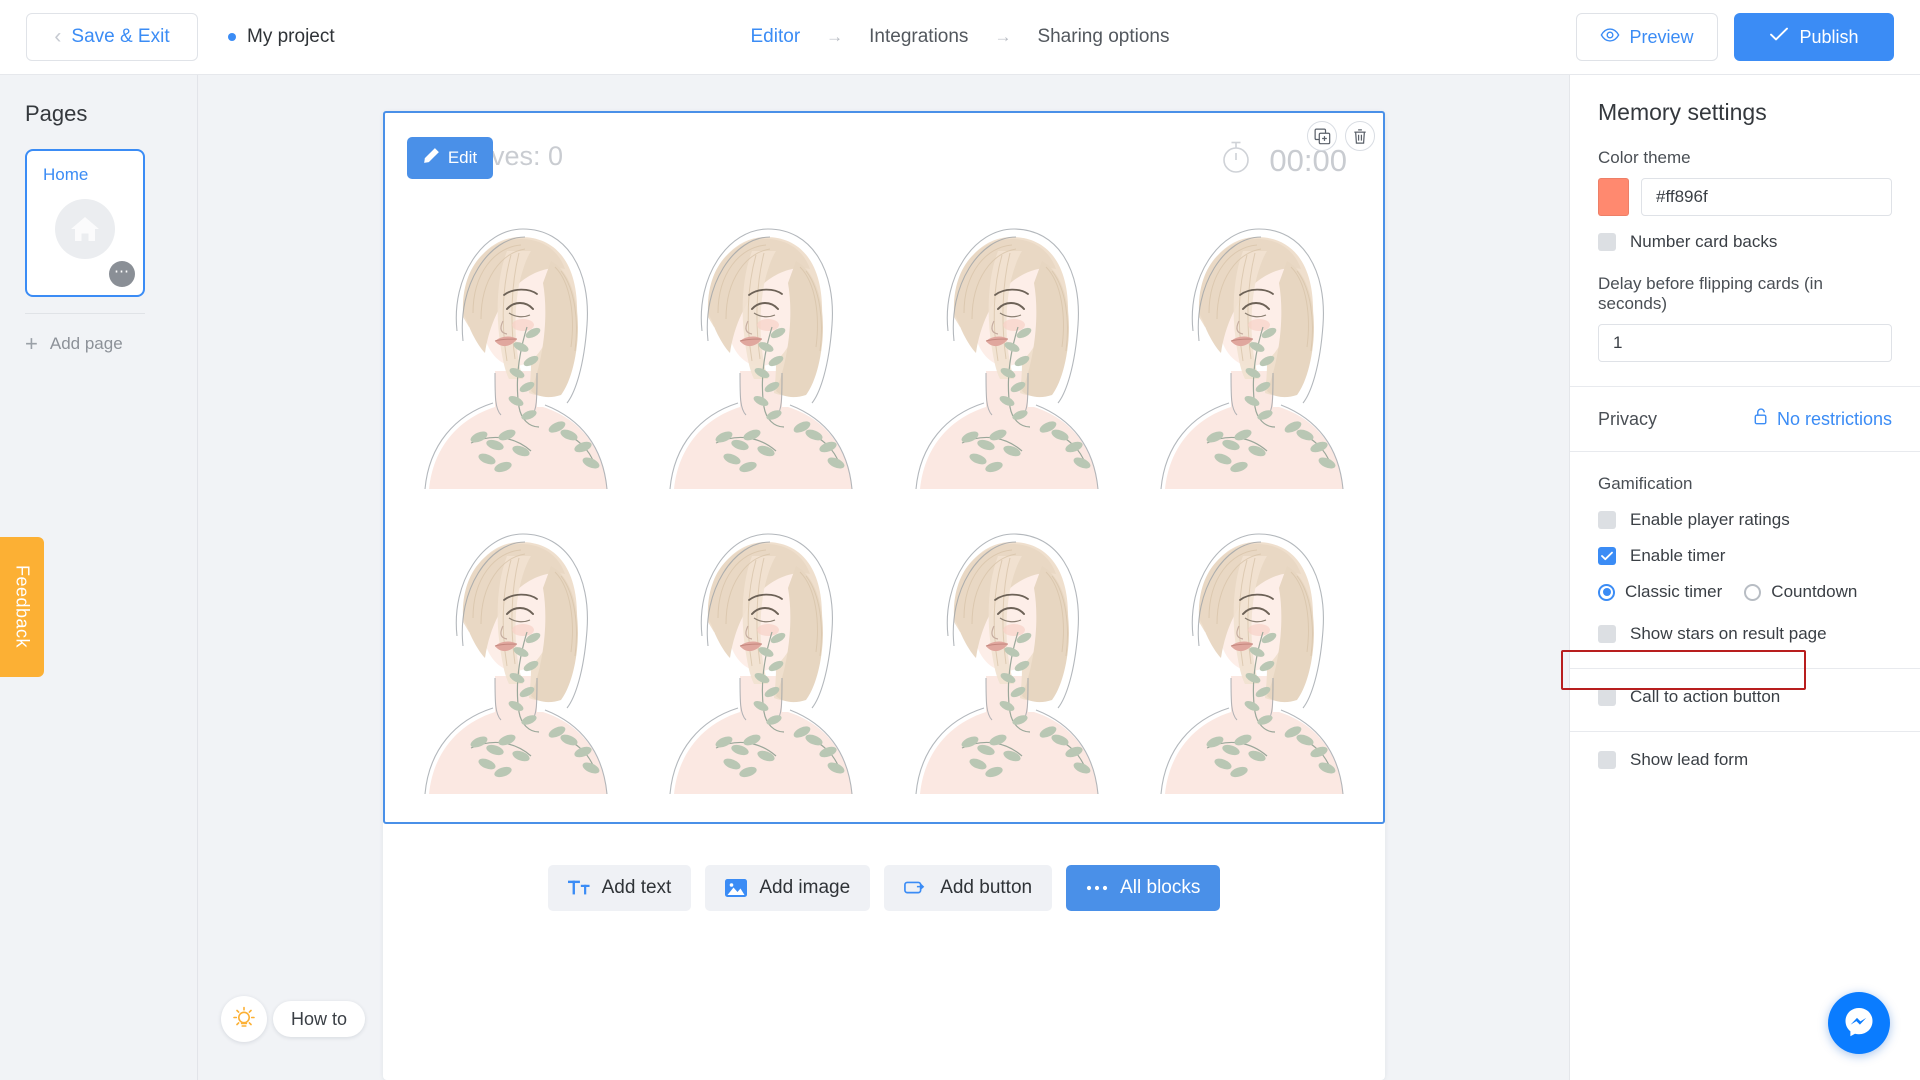 The height and width of the screenshot is (1080, 1920). What do you see at coordinates (85, 229) in the screenshot?
I see `home-icon` at bounding box center [85, 229].